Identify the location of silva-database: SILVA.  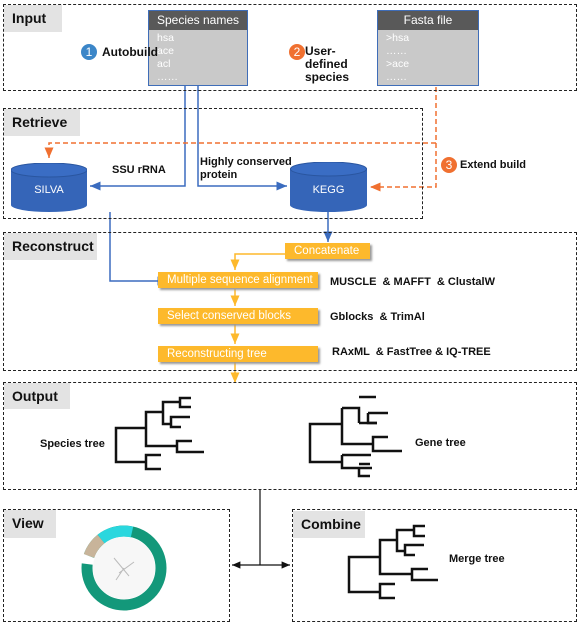
(49, 187).